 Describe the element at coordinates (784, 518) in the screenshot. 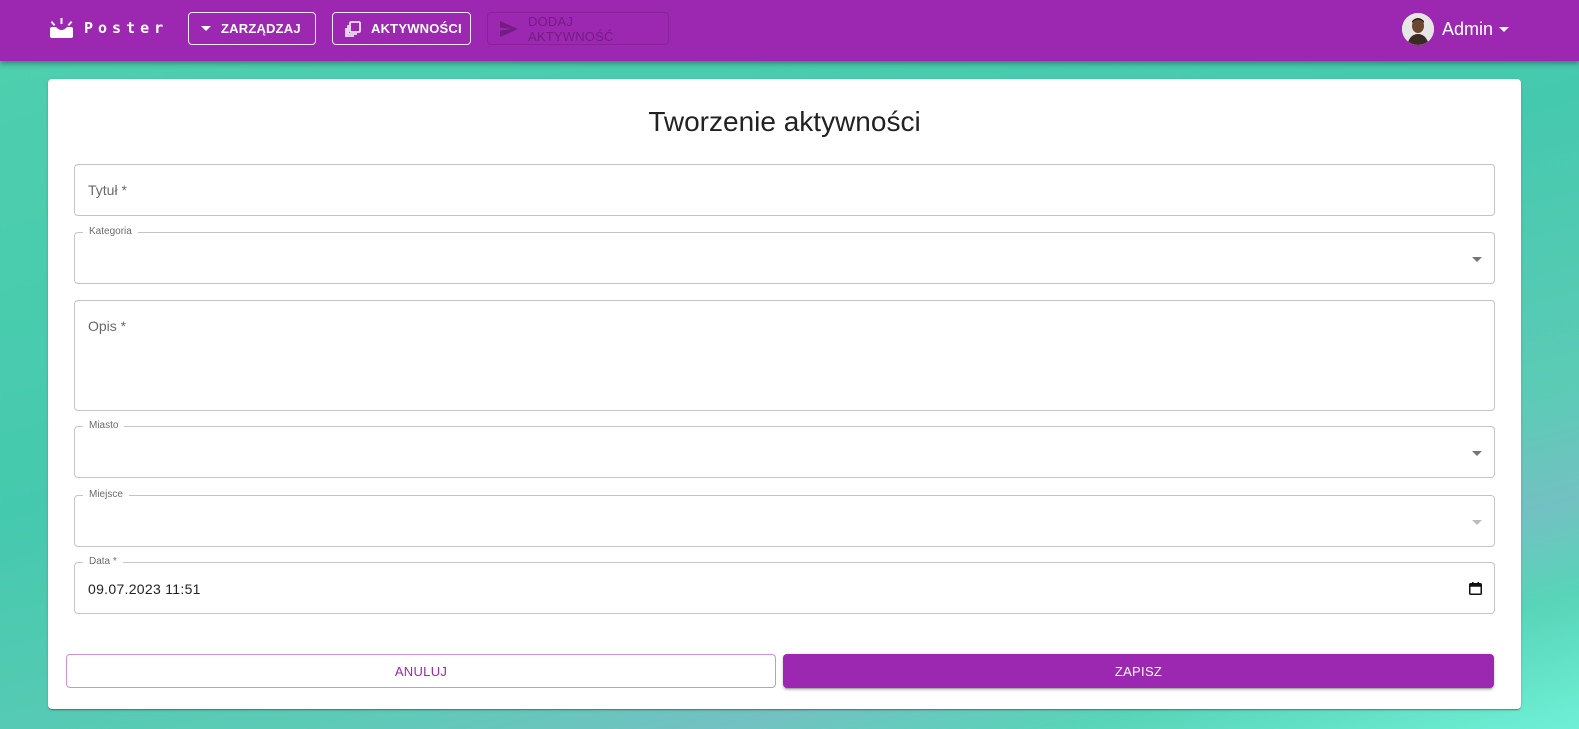

I see `place-select: Miejsce` at that location.